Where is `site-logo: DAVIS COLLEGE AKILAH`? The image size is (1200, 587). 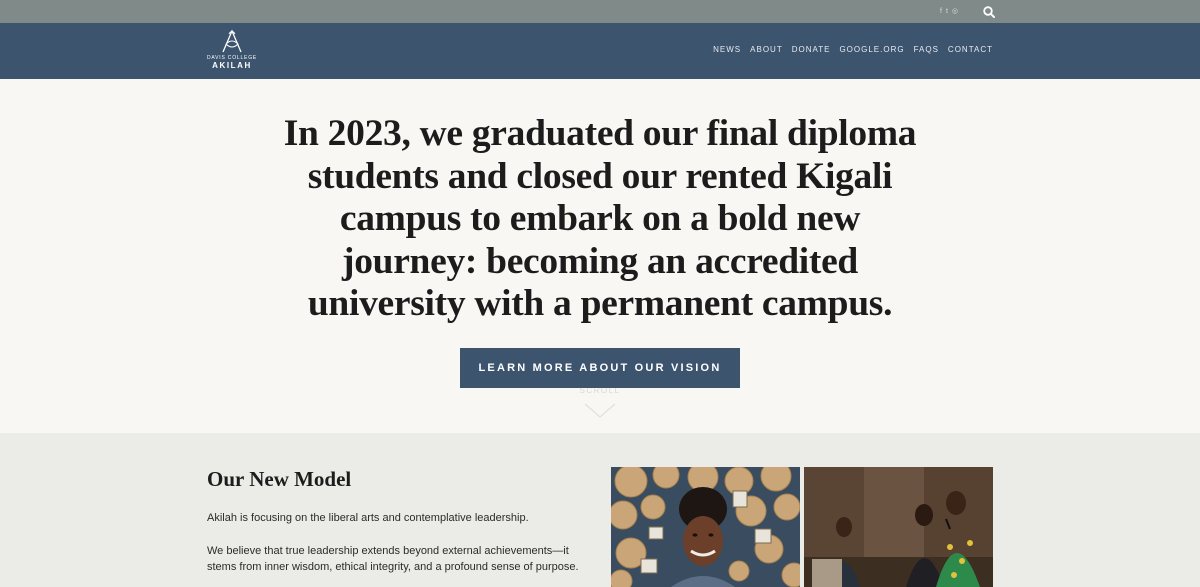 site-logo: DAVIS COLLEGE AKILAH is located at coordinates (232, 51).